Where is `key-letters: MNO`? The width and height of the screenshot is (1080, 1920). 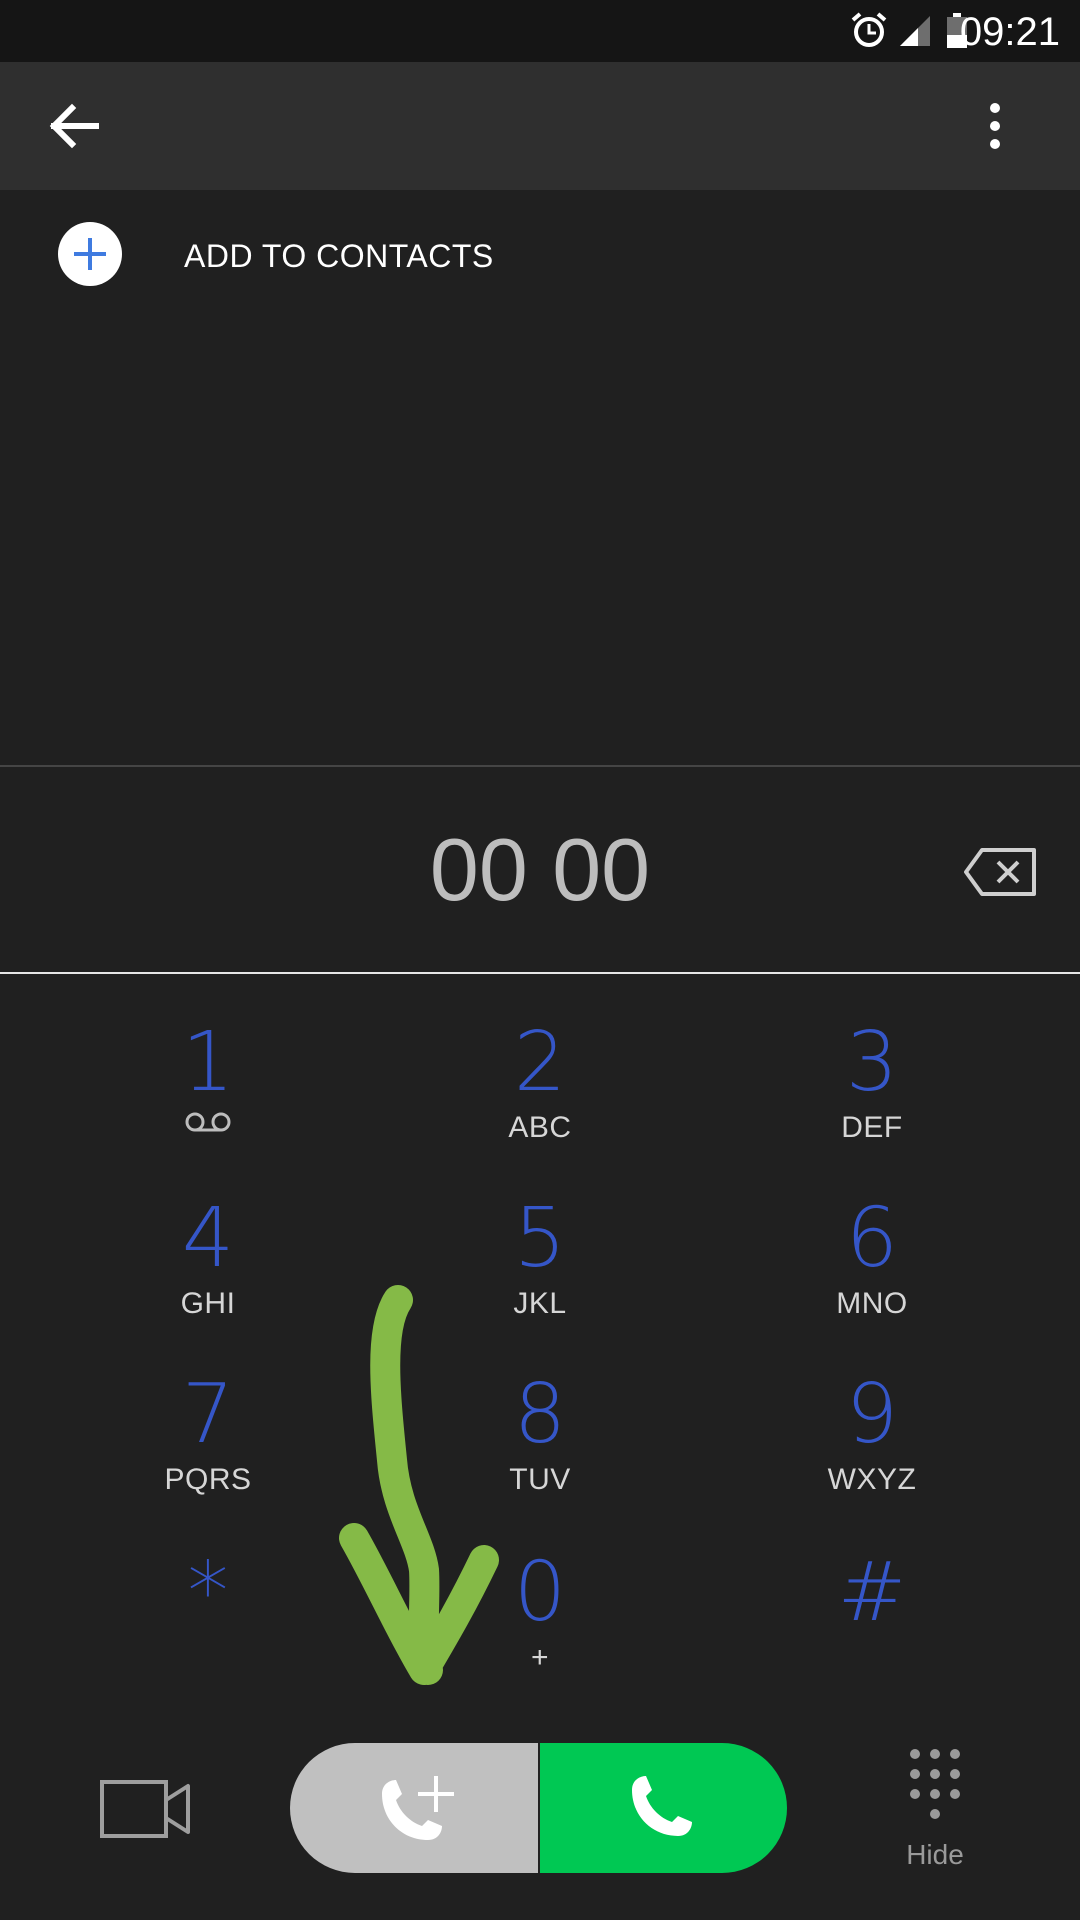 key-letters: MNO is located at coordinates (872, 1303).